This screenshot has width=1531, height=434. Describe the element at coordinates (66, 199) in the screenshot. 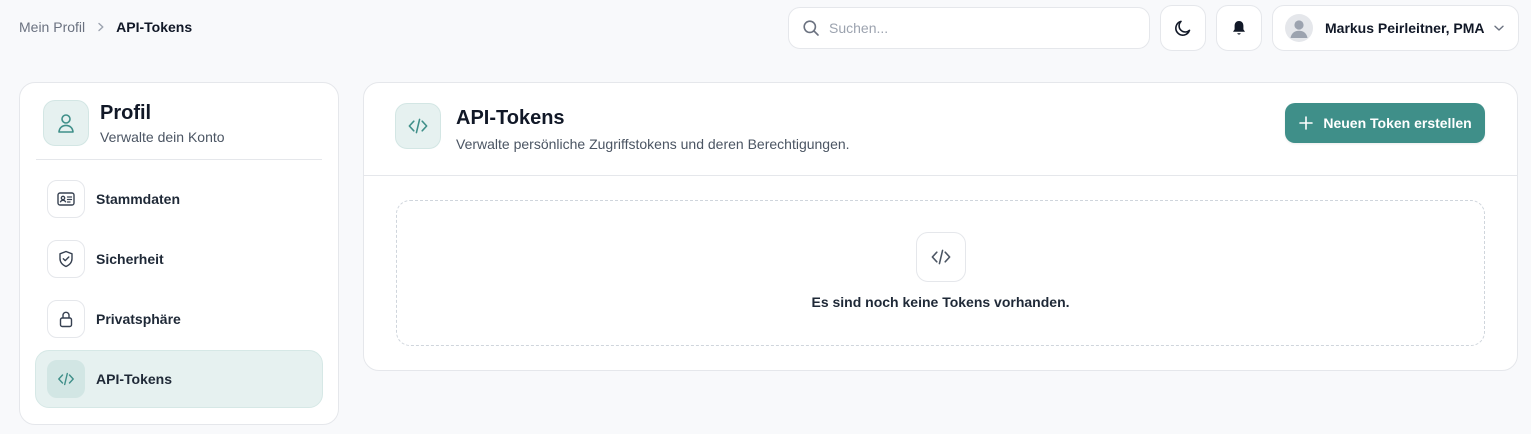

I see `id-card-icon` at that location.